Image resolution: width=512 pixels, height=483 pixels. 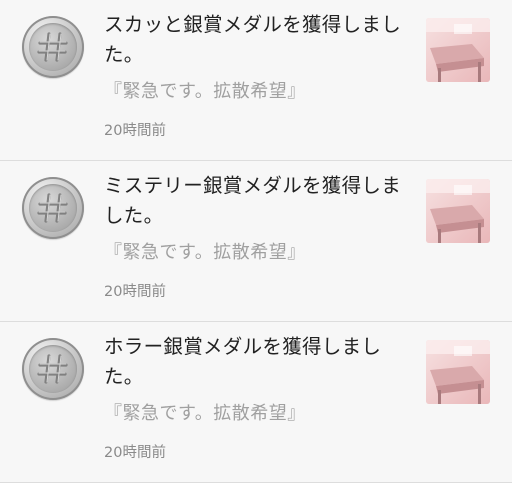 What do you see at coordinates (243, 361) in the screenshot?
I see `notification-title: ホラー銀賞メダルを獲得しました。` at bounding box center [243, 361].